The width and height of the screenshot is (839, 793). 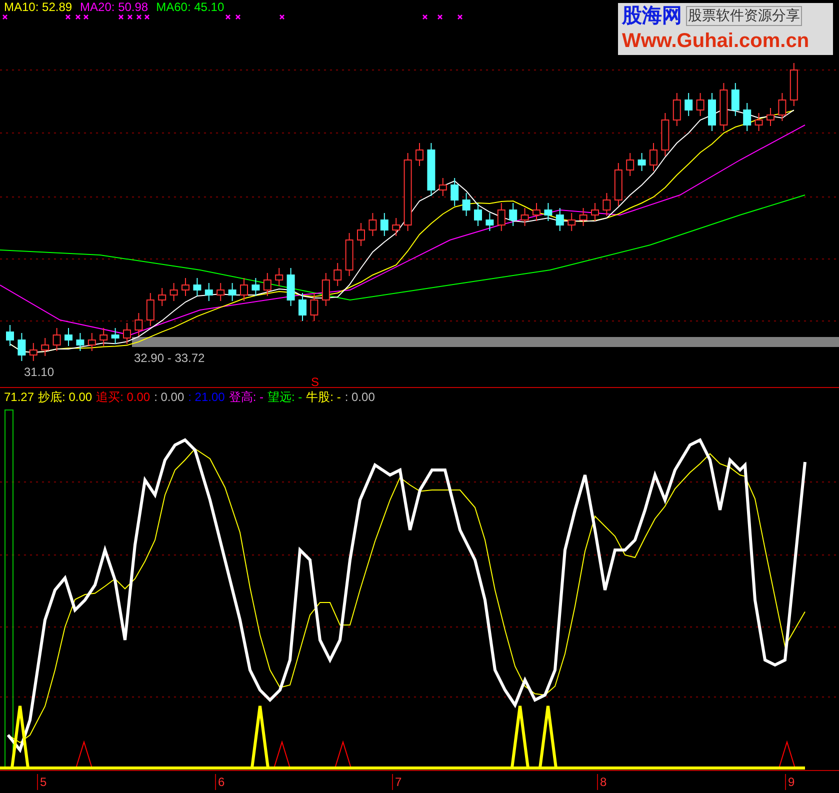 I want to click on low-price-label: 31.10, so click(x=39, y=372).